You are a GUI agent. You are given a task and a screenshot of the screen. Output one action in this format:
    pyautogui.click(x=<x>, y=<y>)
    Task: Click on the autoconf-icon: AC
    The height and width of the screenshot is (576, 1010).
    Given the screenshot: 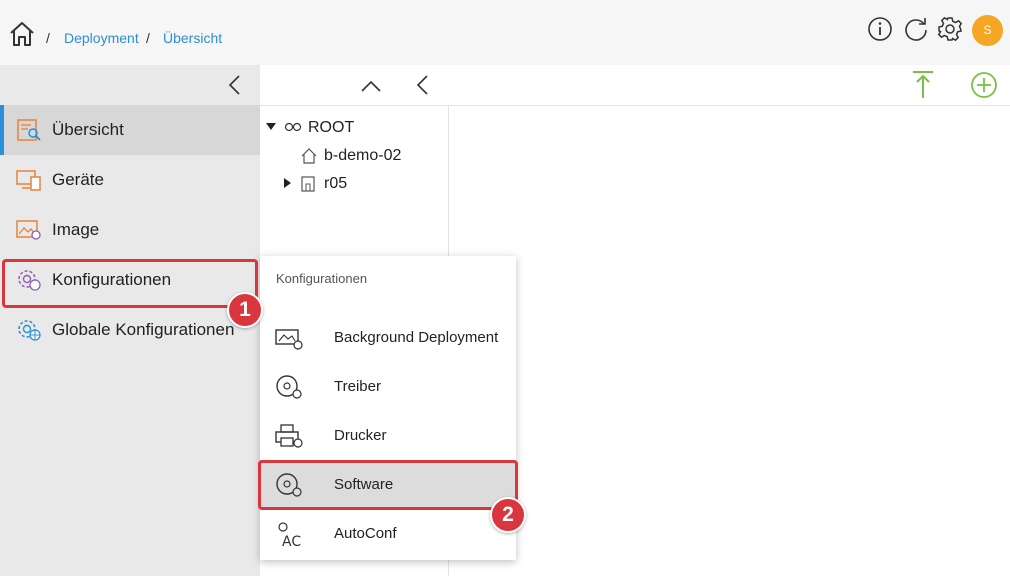 What is the action you would take?
    pyautogui.click(x=289, y=535)
    